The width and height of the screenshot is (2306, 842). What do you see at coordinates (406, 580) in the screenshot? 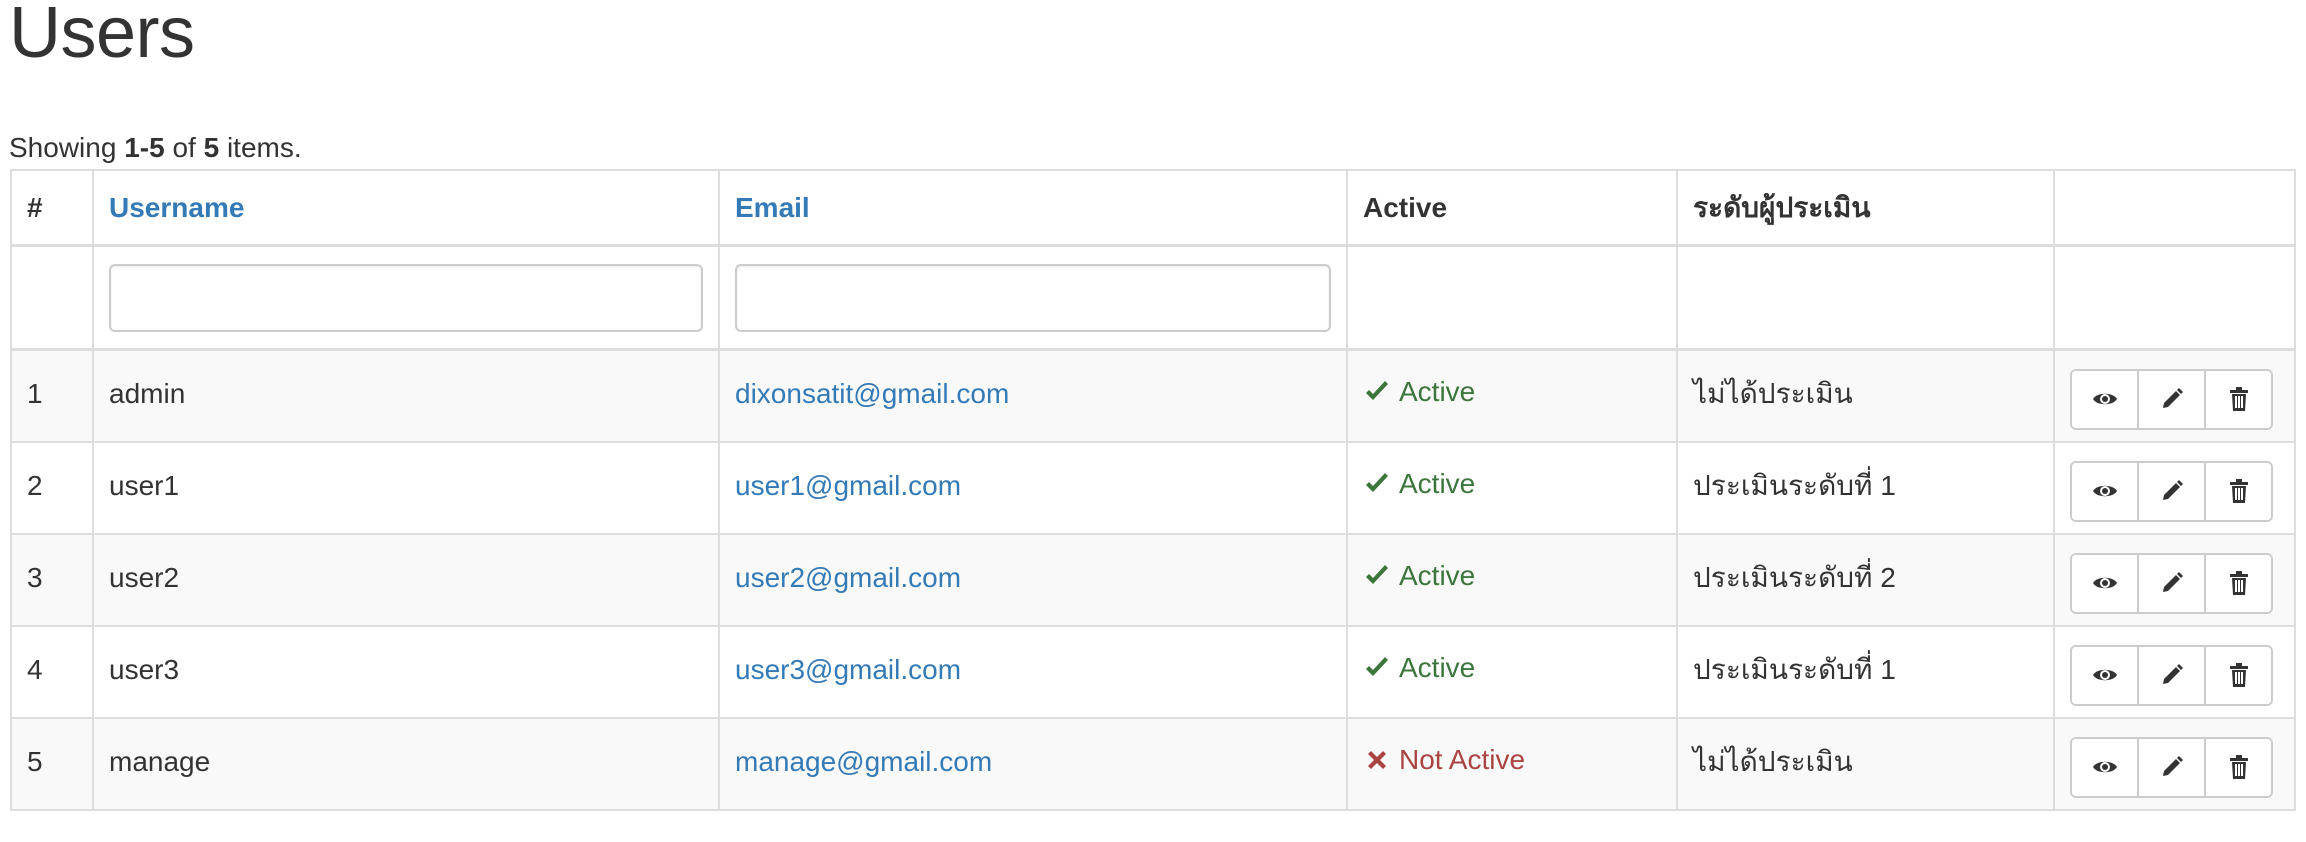
I see `username-cell: user2` at bounding box center [406, 580].